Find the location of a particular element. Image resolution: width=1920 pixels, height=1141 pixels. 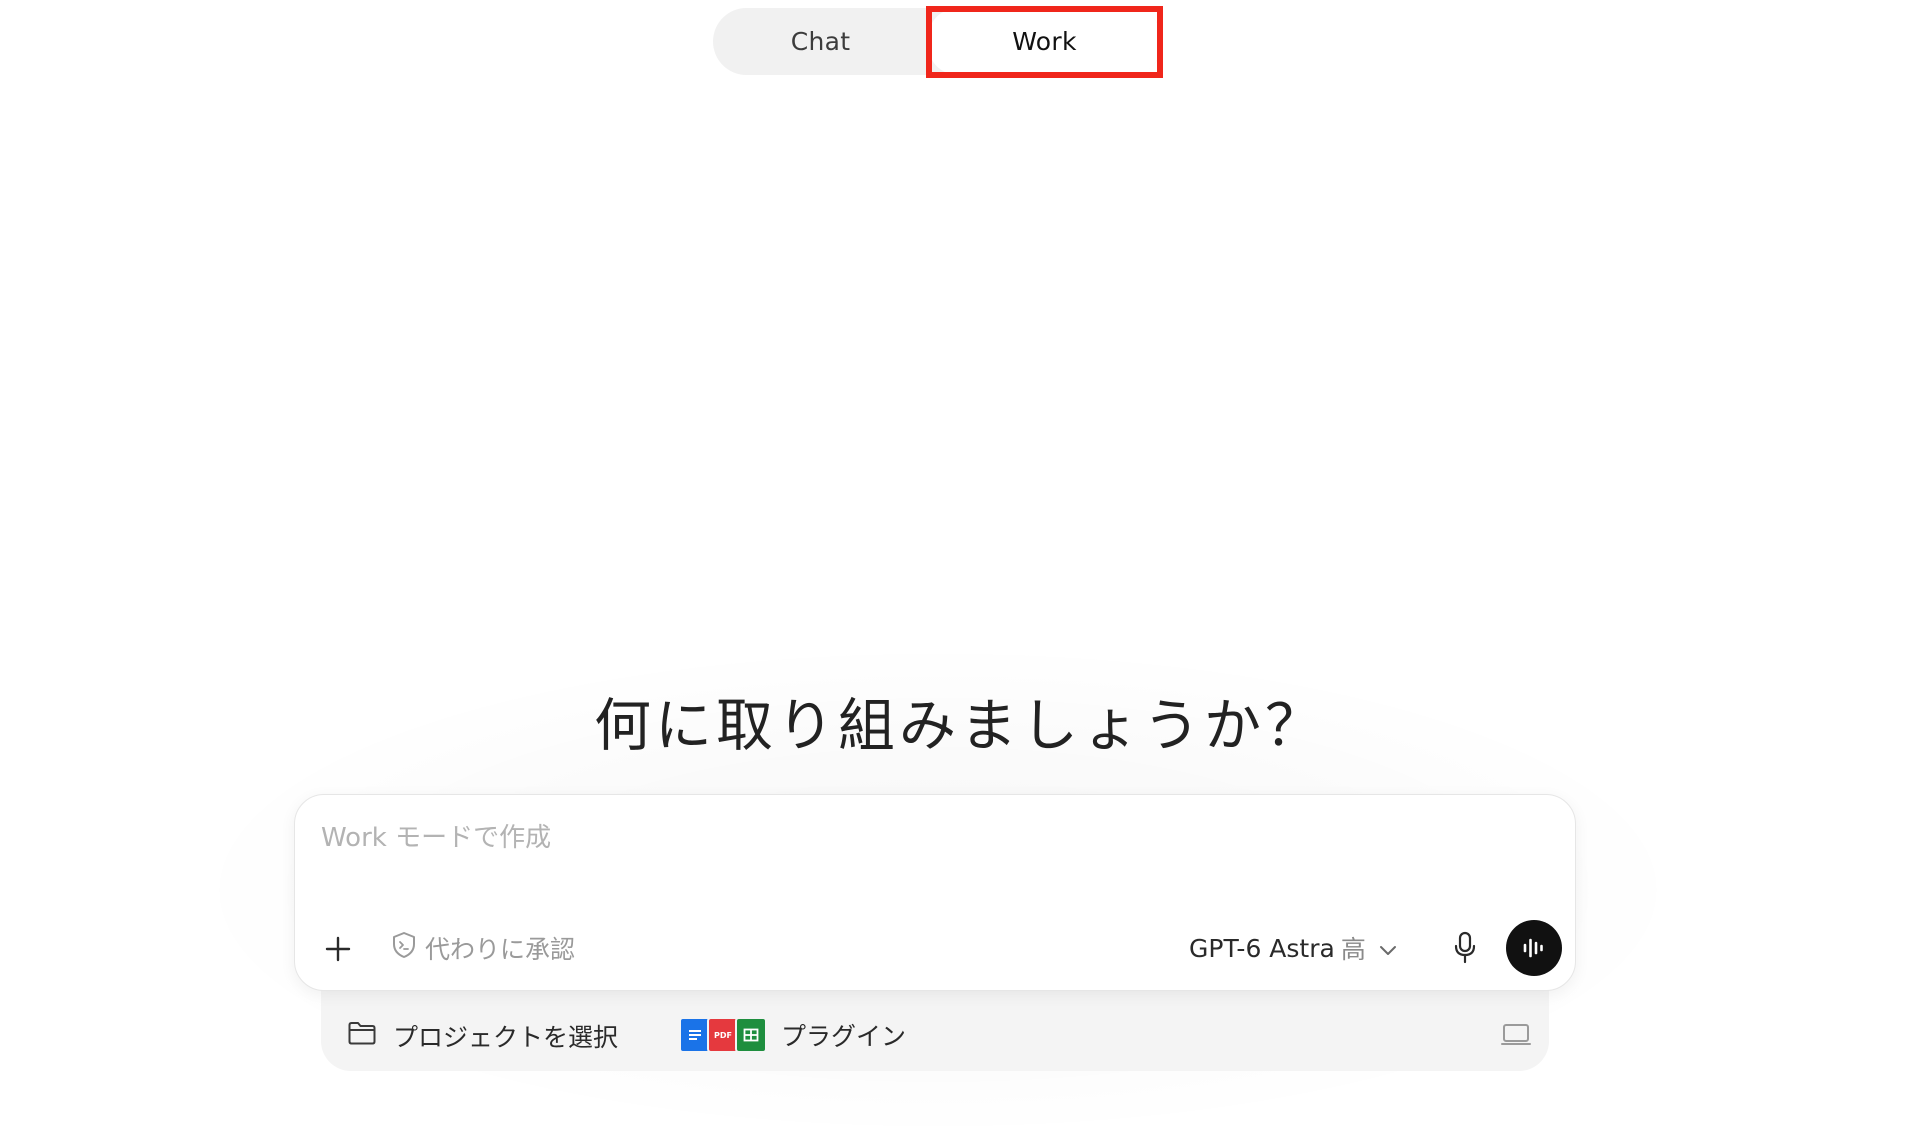

microphone-icon is located at coordinates (1465, 947).